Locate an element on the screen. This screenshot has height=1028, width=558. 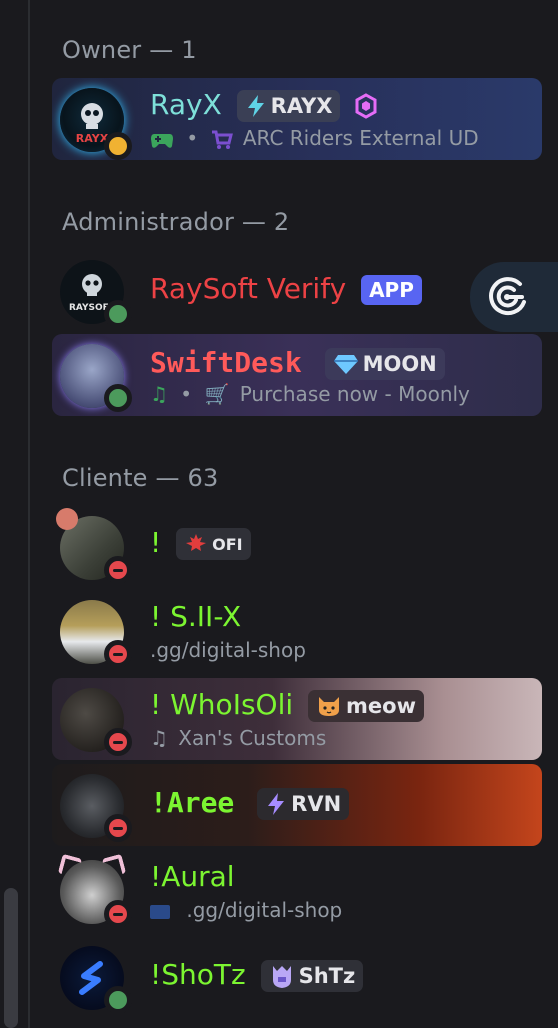
scrollbar-thumb is located at coordinates (11, 958).